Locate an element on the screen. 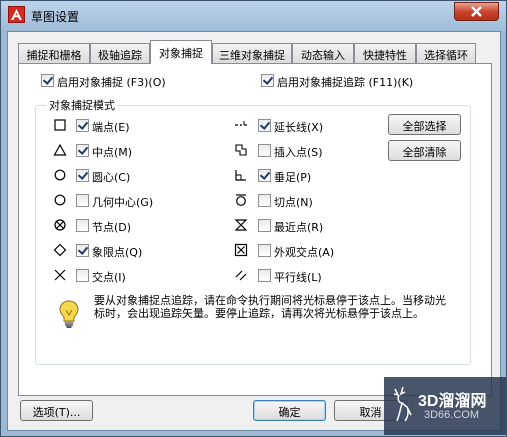 The image size is (507, 437). enable-osnap-label: 启用对象捕捉 (F3)(O) is located at coordinates (111, 82).